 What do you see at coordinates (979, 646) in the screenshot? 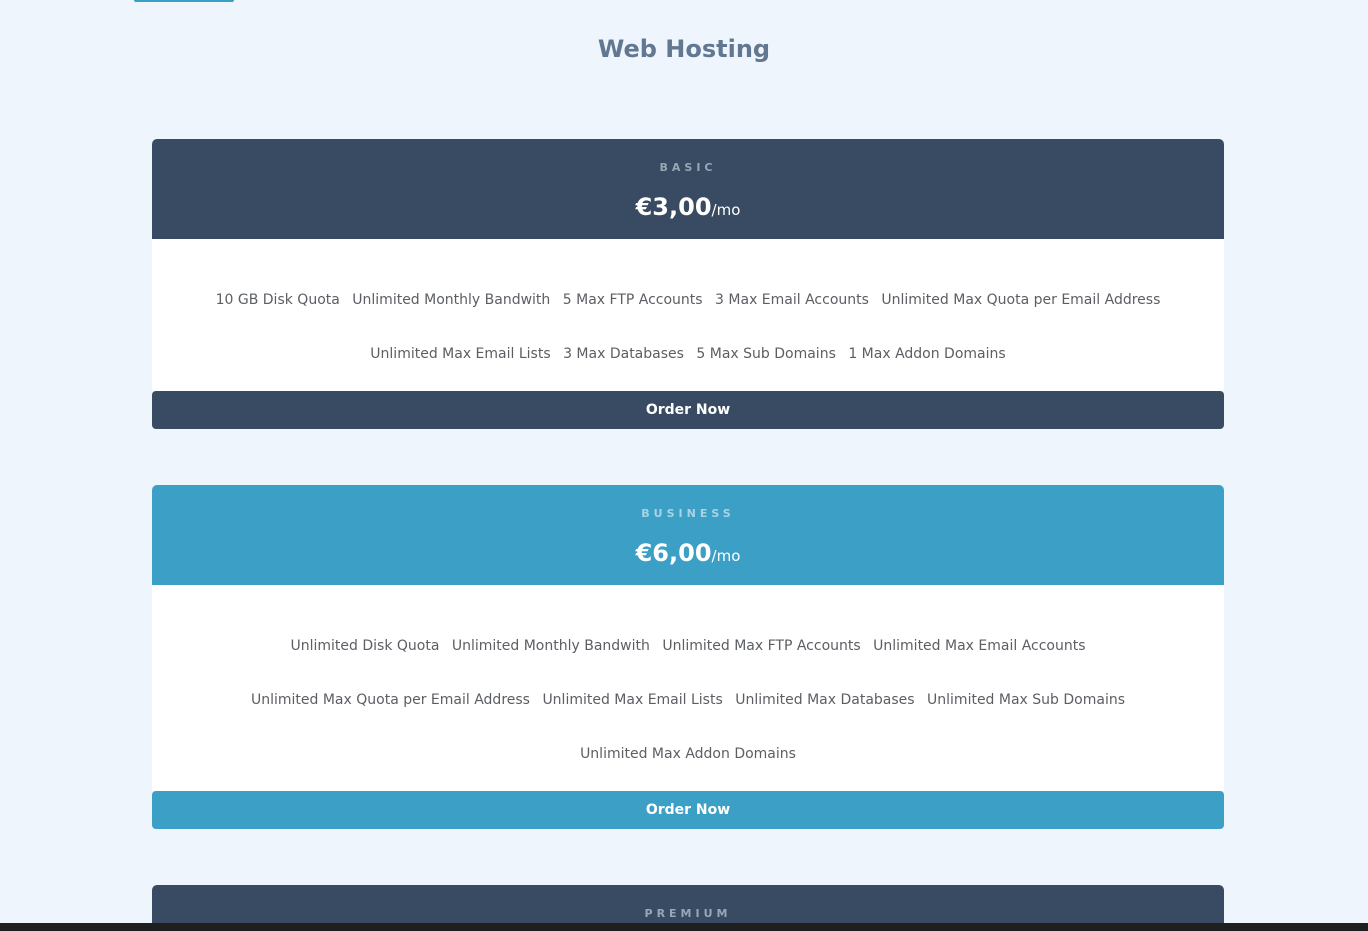
I see `feature-item: Unlimited Max Email Accounts` at bounding box center [979, 646].